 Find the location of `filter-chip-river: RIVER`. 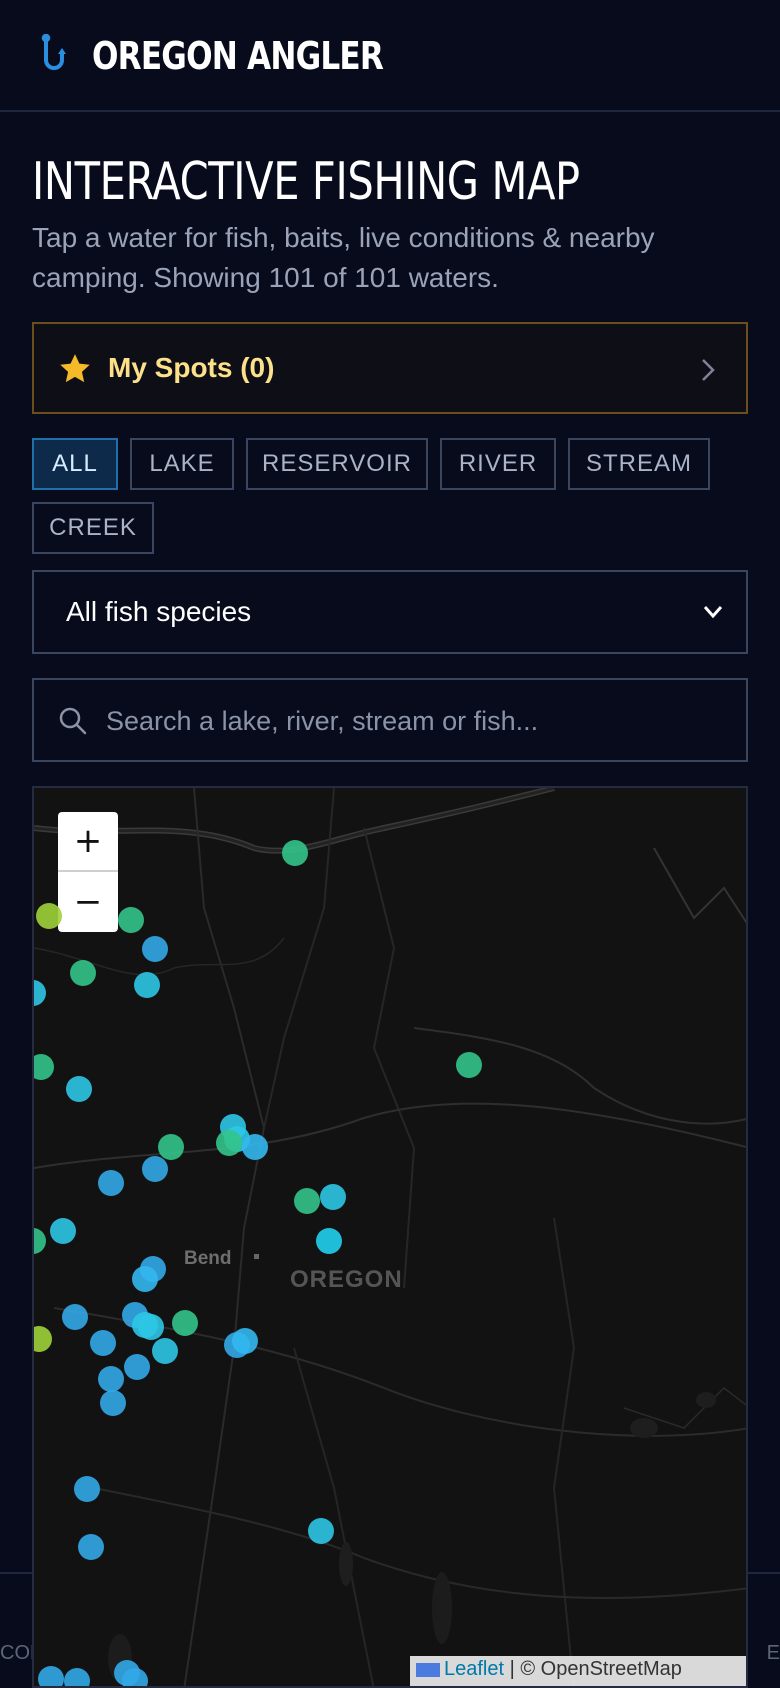

filter-chip-river: RIVER is located at coordinates (498, 464).